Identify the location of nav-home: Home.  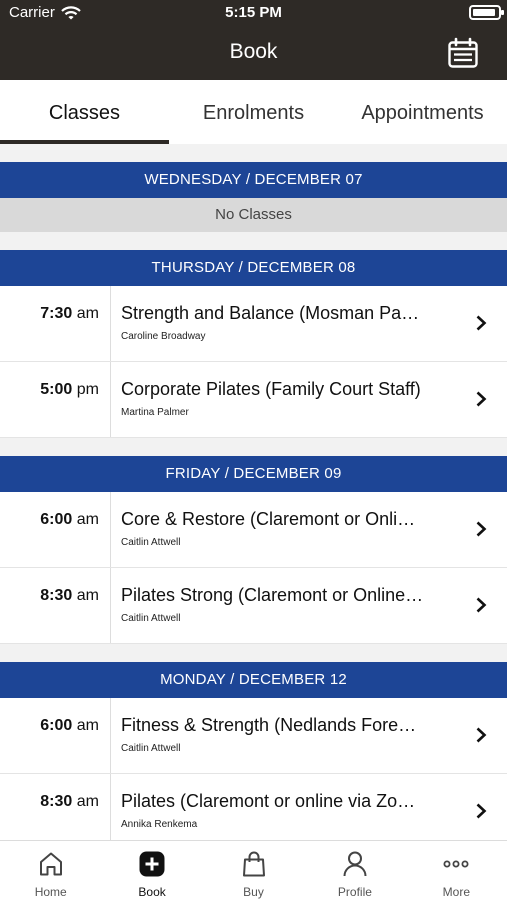
(50, 870).